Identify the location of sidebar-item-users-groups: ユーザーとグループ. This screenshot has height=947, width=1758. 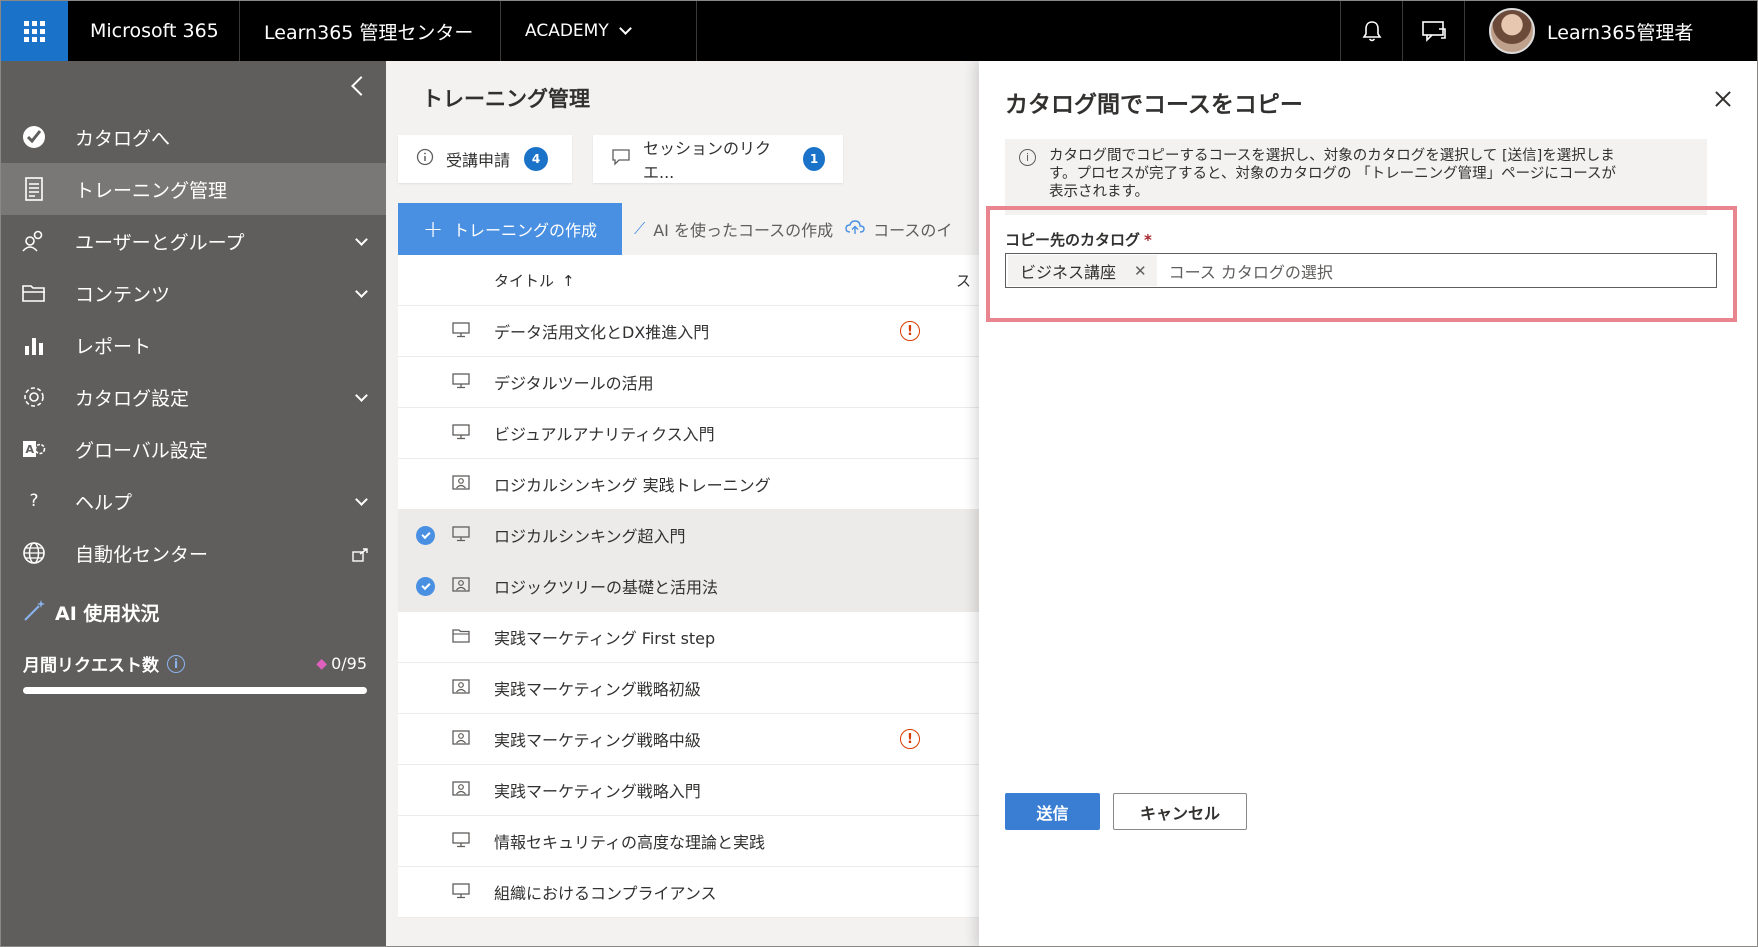
(193, 241).